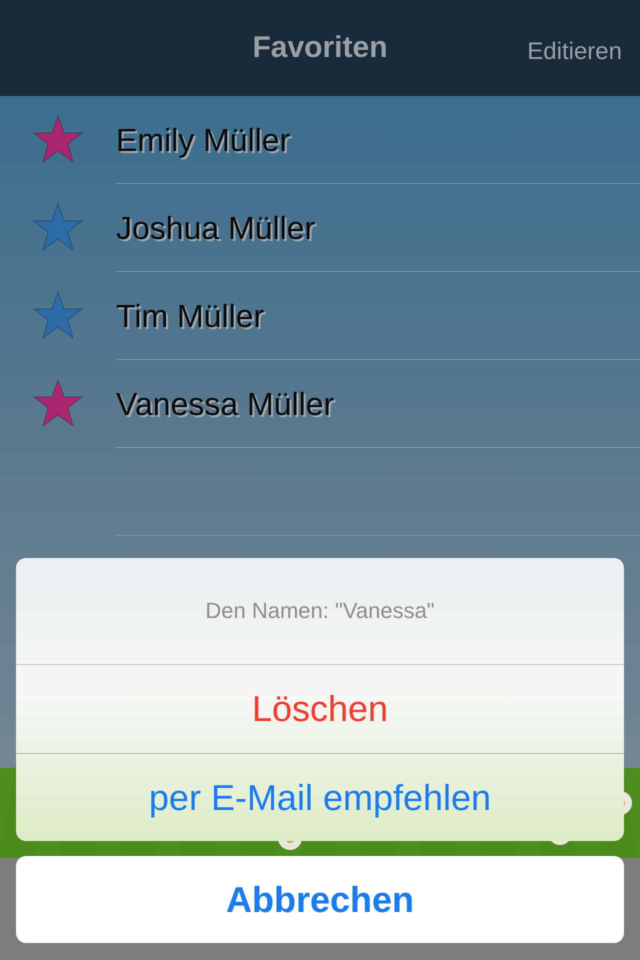 This screenshot has height=960, width=640. I want to click on favorite-name: Emily Müller, so click(203, 140).